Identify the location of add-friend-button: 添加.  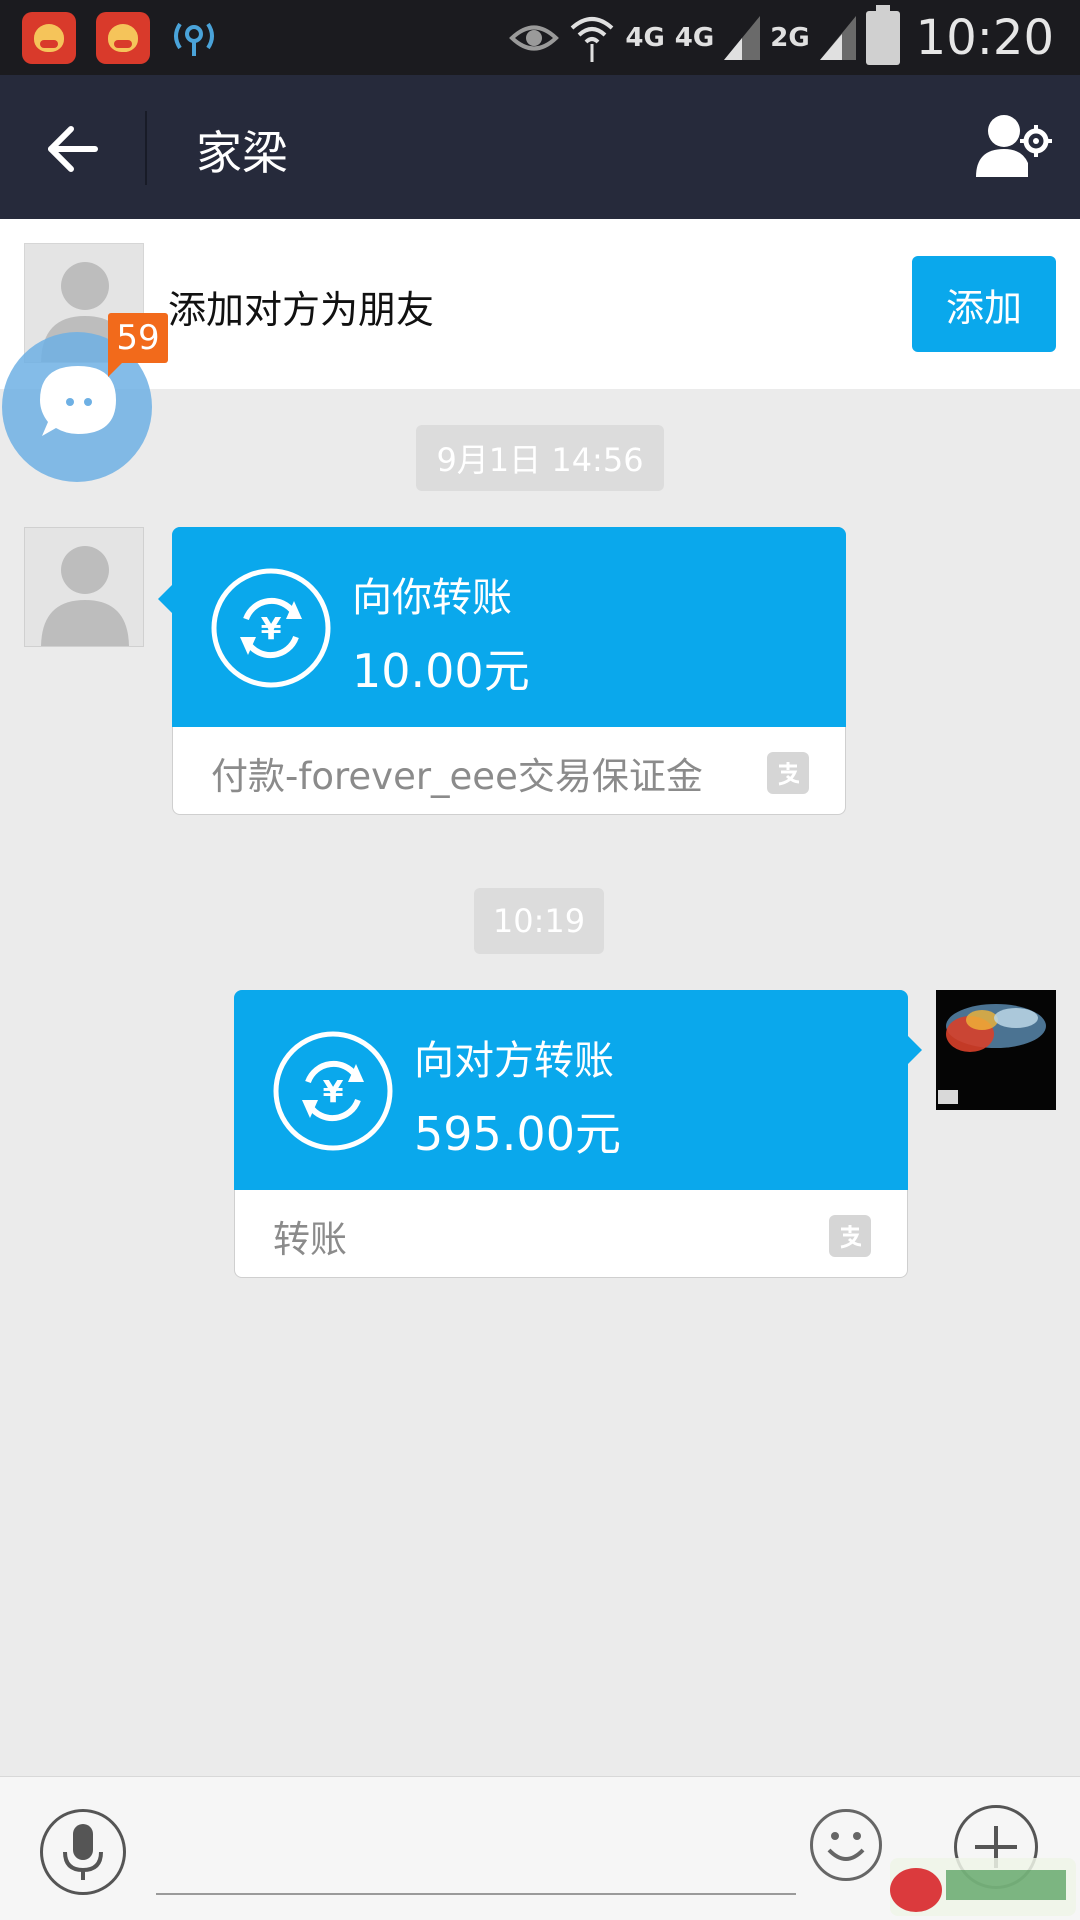
(984, 304).